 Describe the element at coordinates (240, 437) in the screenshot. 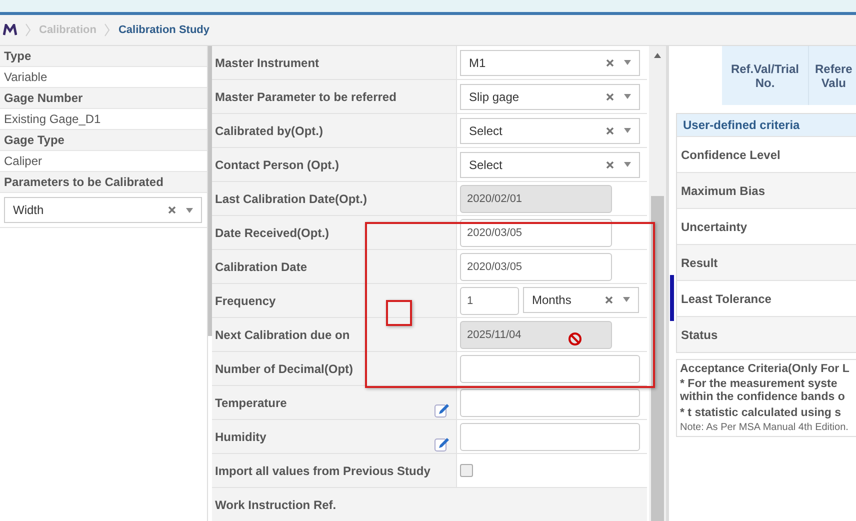

I see `field-label: Humidity` at that location.